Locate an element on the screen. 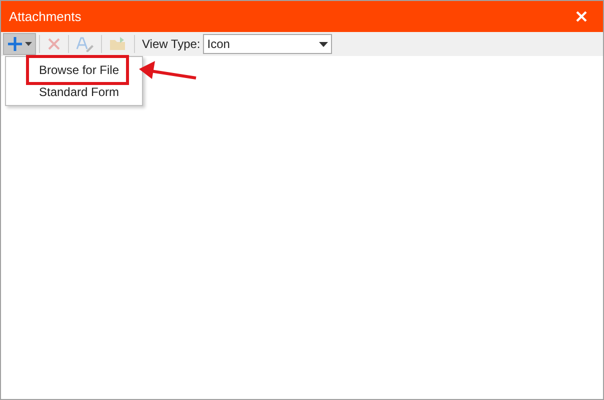 The height and width of the screenshot is (400, 604). plus-icon is located at coordinates (15, 44).